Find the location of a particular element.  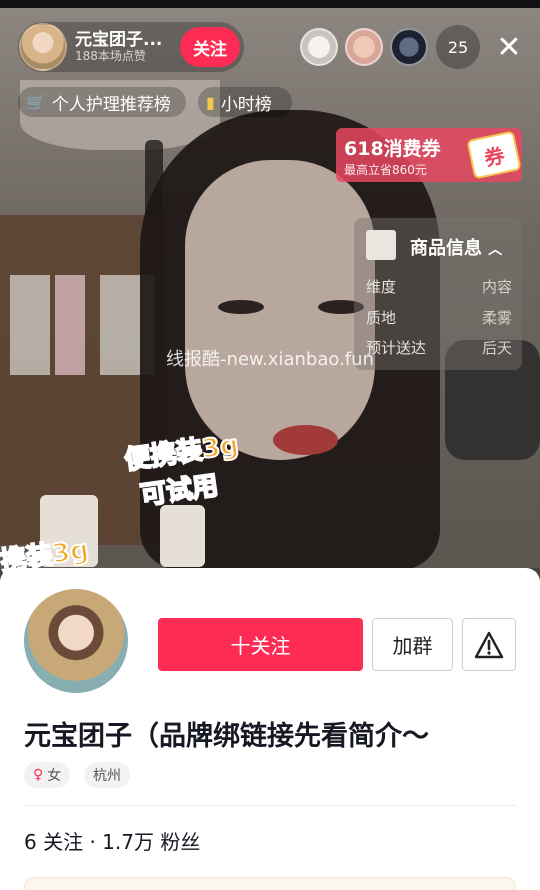

follow-stats: 6 关注 · 1.7万 粉丝 is located at coordinates (112, 840).